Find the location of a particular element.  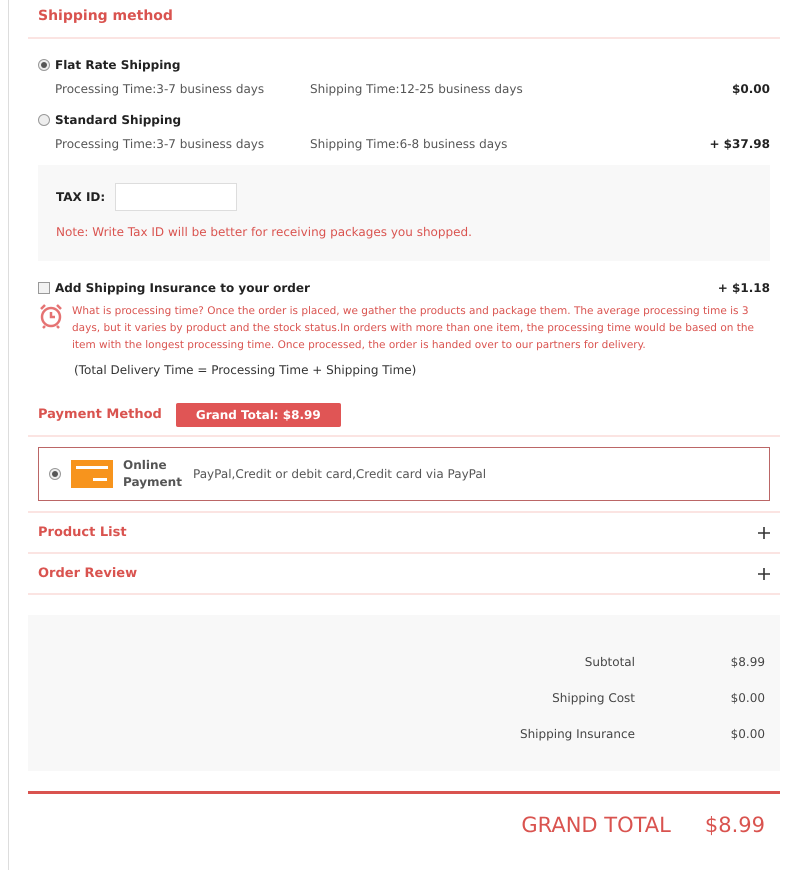

option-label: Flat Rate Shipping is located at coordinates (117, 65).